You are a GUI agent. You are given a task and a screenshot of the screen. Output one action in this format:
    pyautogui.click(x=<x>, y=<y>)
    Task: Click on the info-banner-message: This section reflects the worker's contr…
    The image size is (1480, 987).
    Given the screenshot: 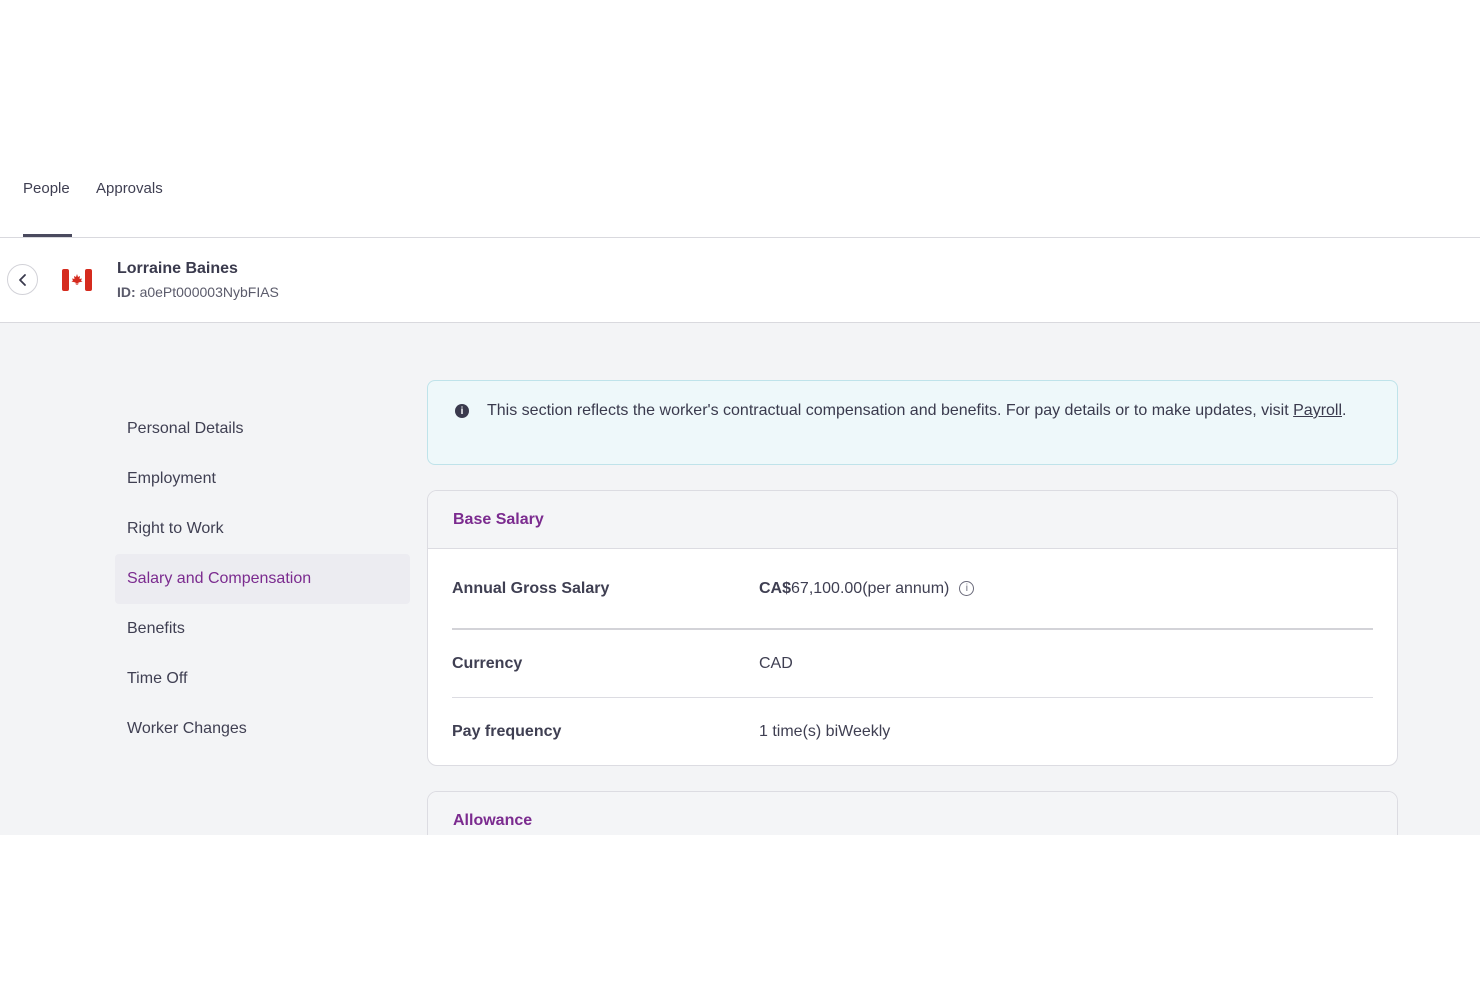 What is the action you would take?
    pyautogui.click(x=888, y=410)
    